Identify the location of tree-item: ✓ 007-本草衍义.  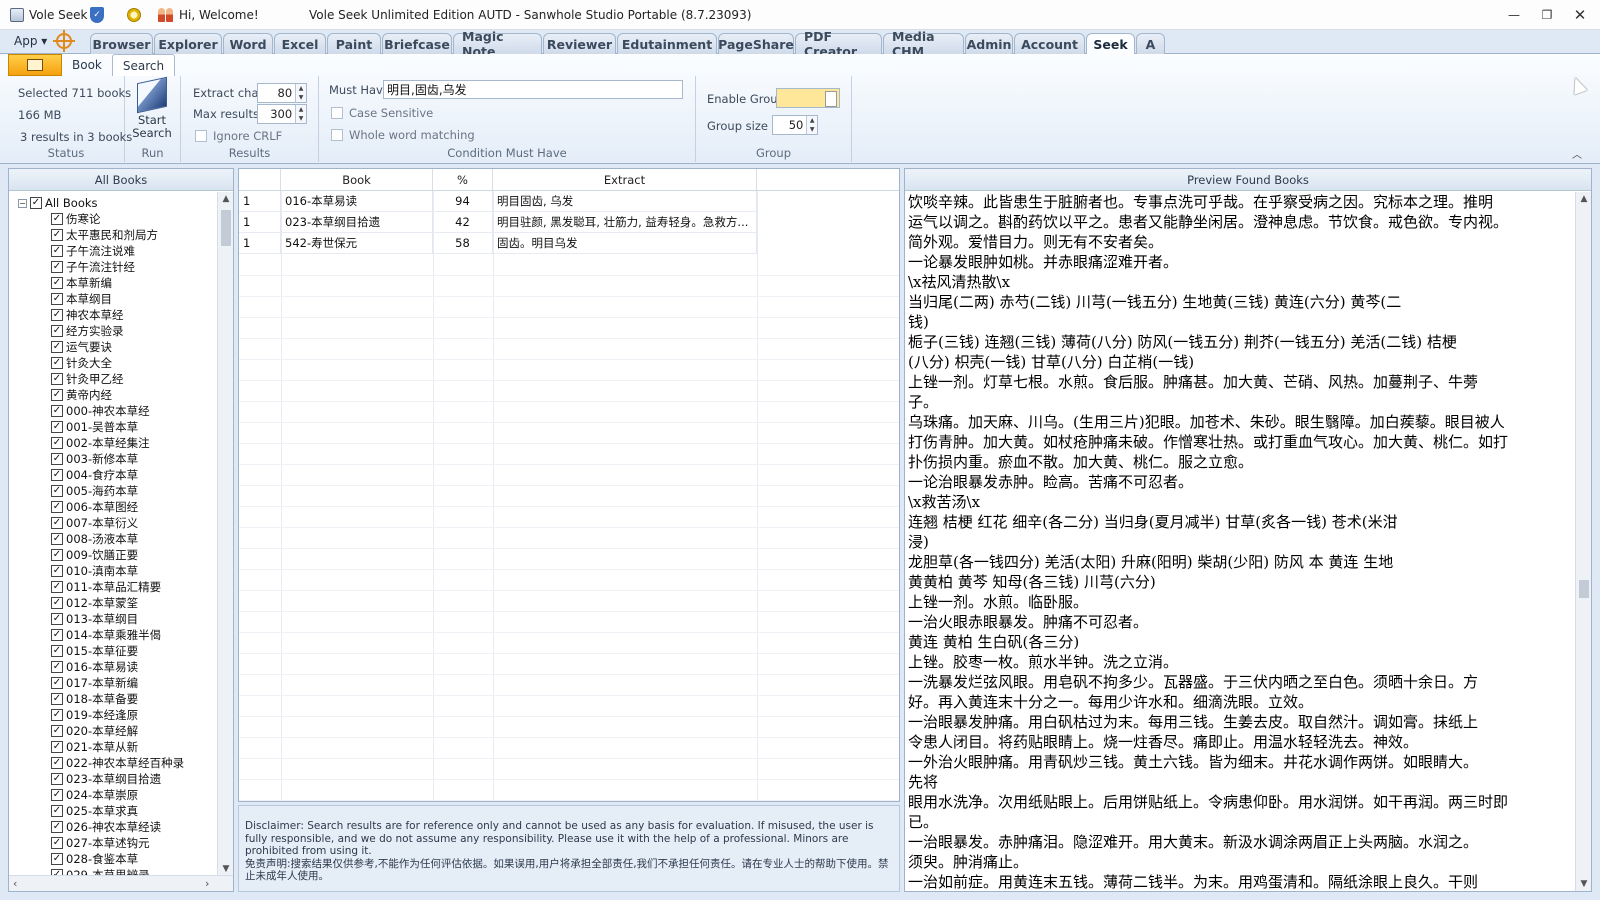
(94, 523).